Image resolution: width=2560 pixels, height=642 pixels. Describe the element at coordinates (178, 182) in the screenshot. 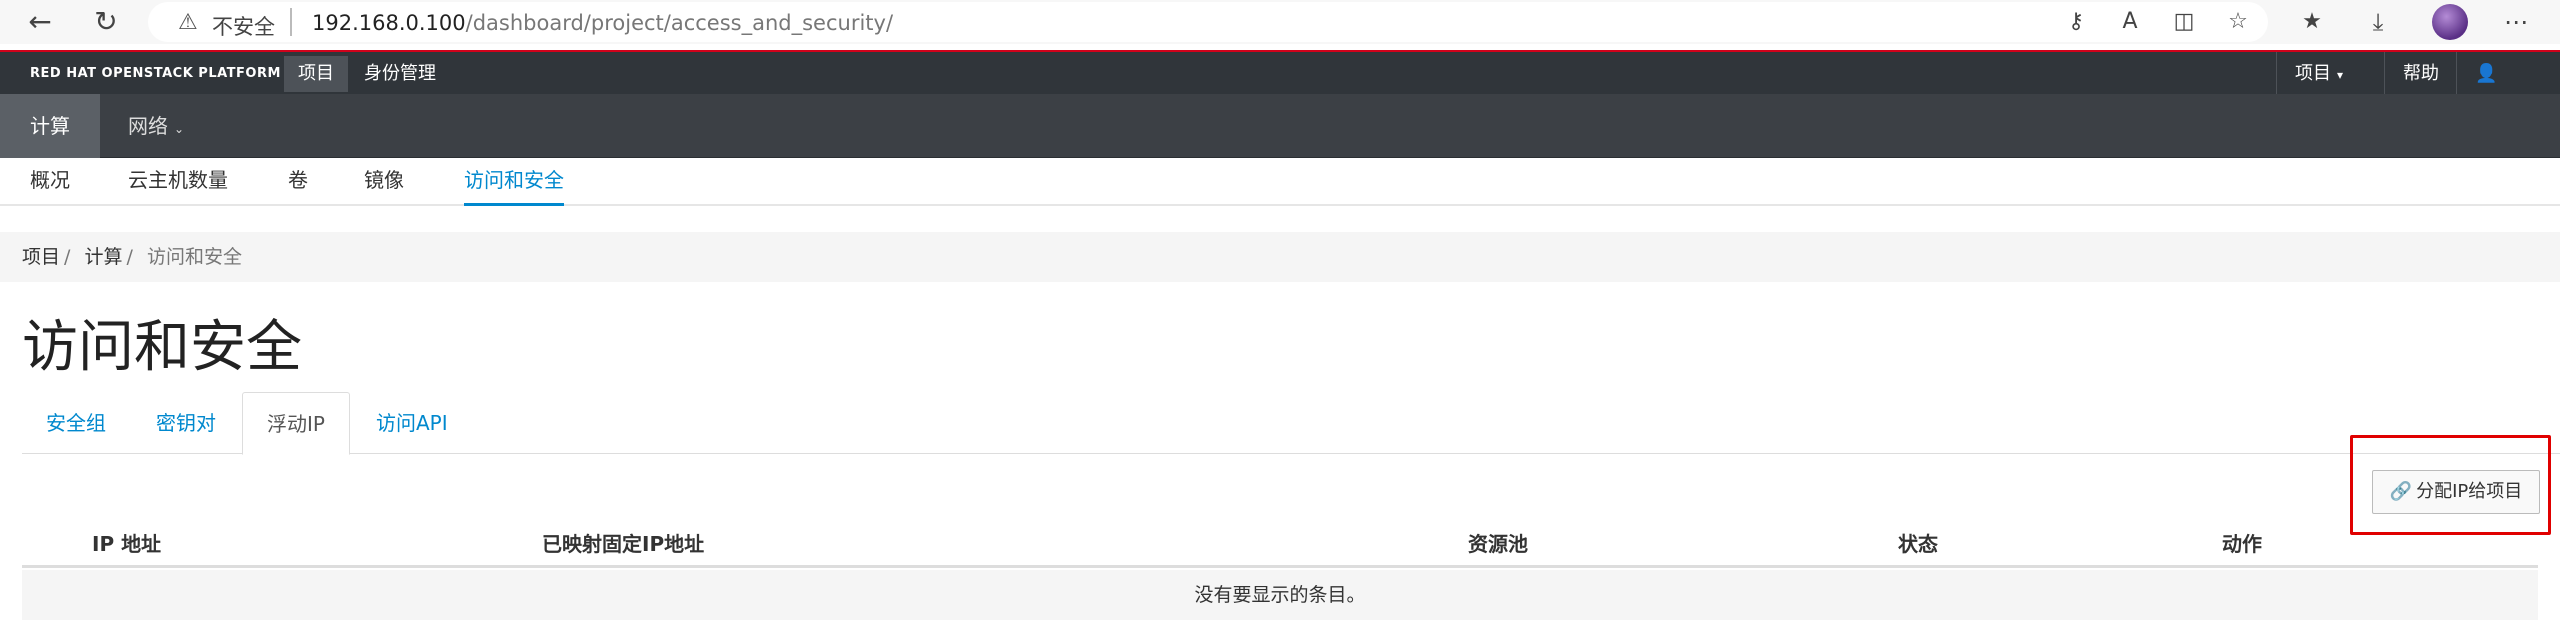

I see `nav-instances: 云主机数量` at that location.